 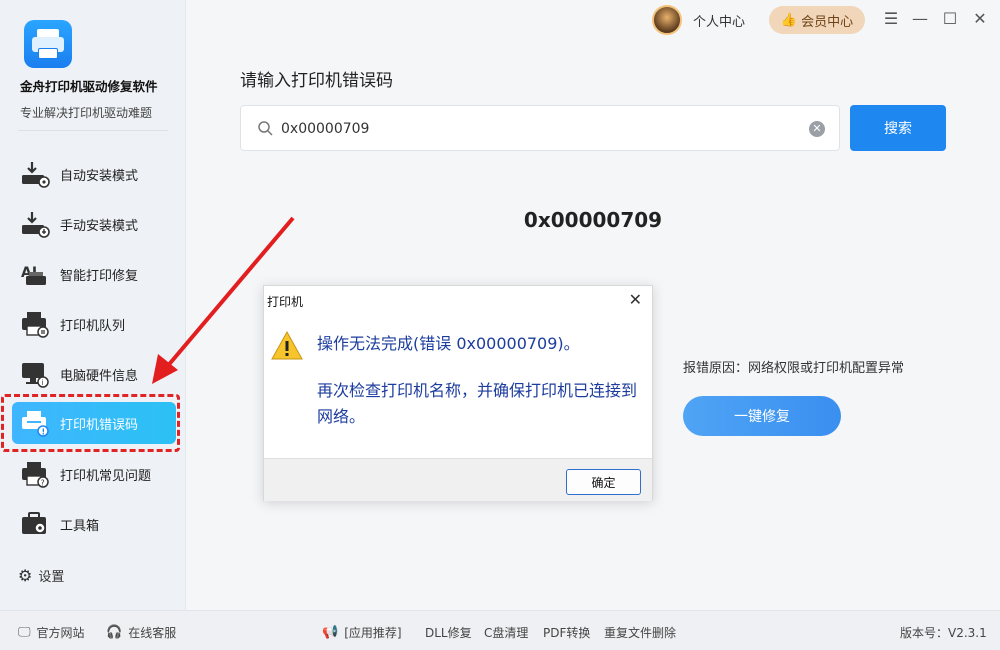 What do you see at coordinates (817, 129) in the screenshot?
I see `clear-icon: ✕` at bounding box center [817, 129].